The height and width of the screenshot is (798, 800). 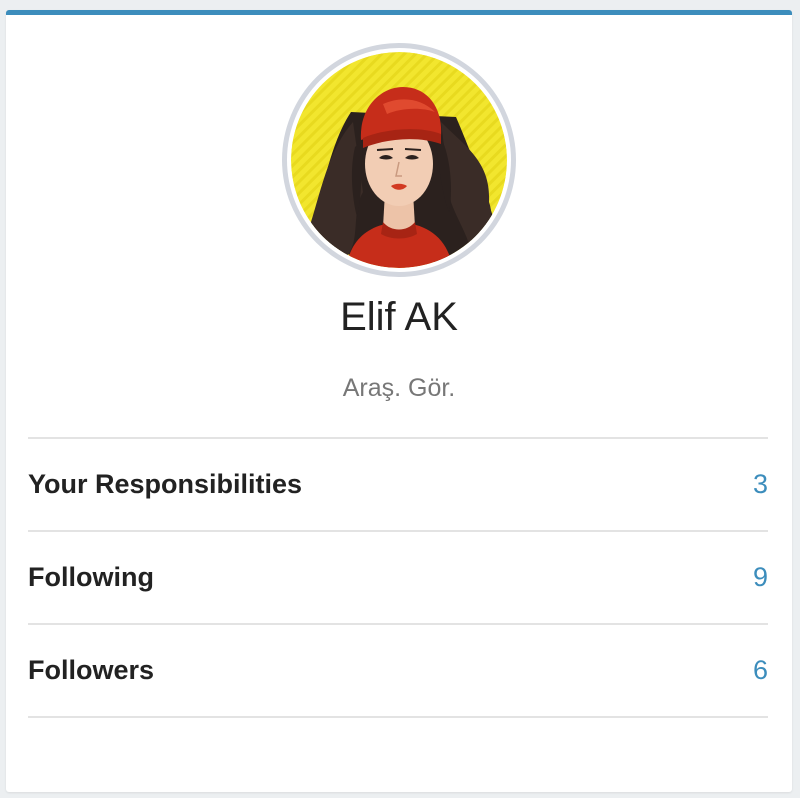 What do you see at coordinates (398, 671) in the screenshot?
I see `list-item-followers: Followers 6` at bounding box center [398, 671].